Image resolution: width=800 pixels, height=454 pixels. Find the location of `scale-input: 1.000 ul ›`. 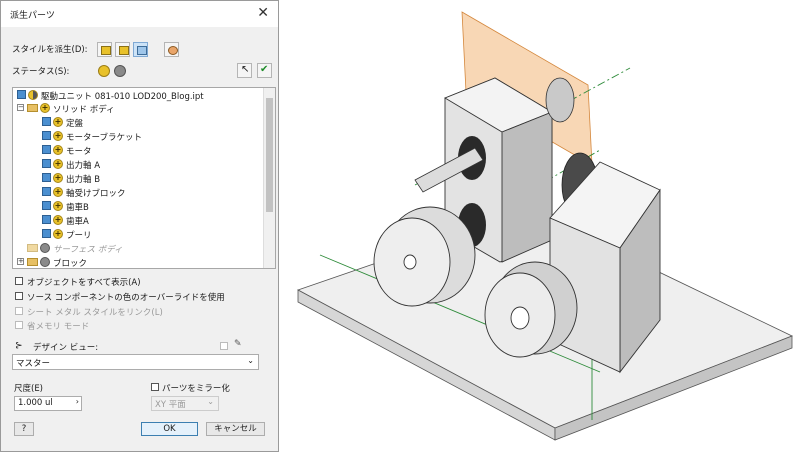

scale-input: 1.000 ul › is located at coordinates (48, 403).